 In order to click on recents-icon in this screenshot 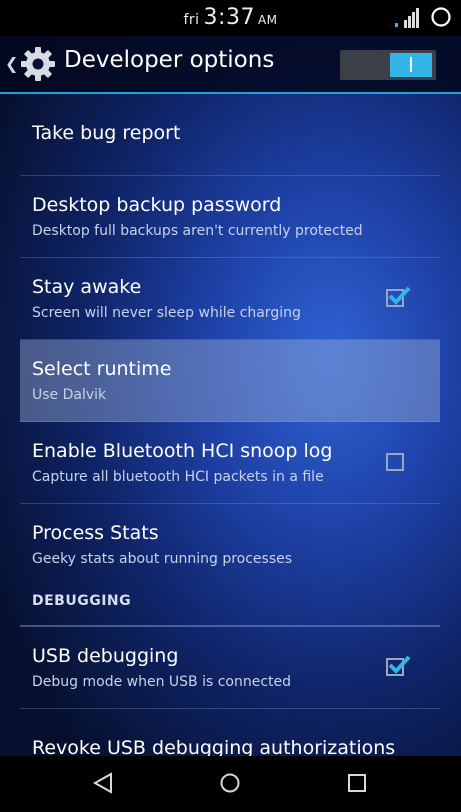, I will do `click(357, 783)`.